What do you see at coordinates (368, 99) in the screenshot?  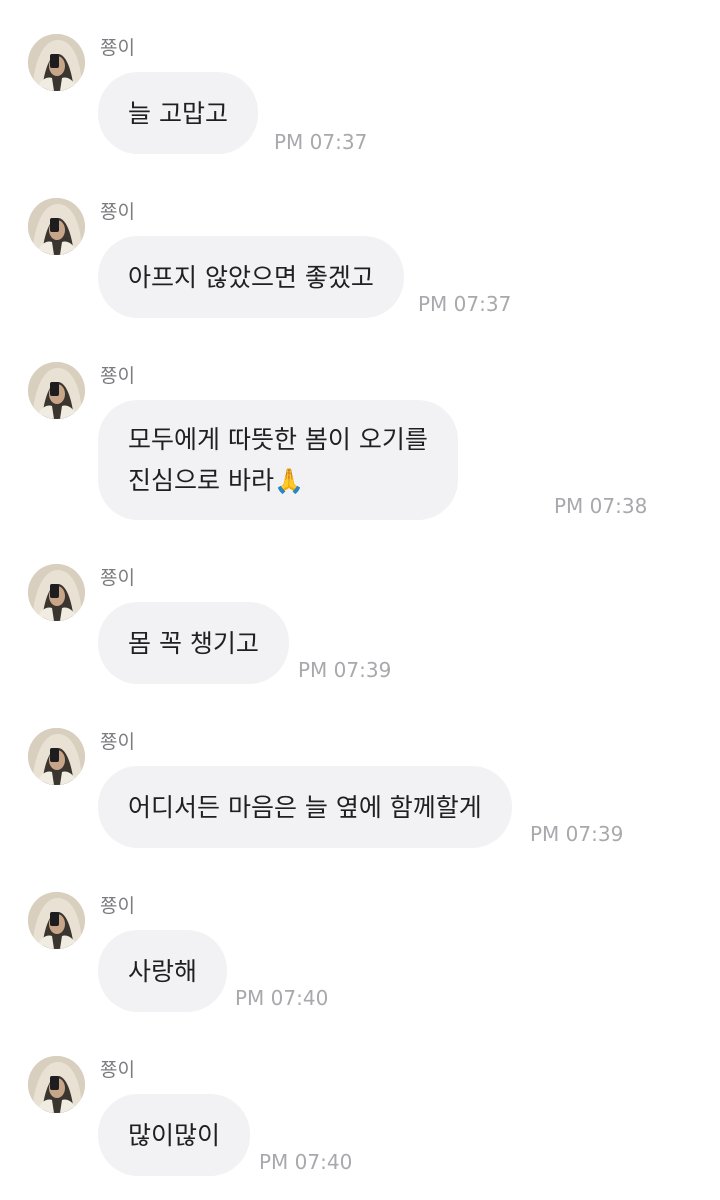 I see `chat-message: 쭁이 늘 고맙고 PM 07:37` at bounding box center [368, 99].